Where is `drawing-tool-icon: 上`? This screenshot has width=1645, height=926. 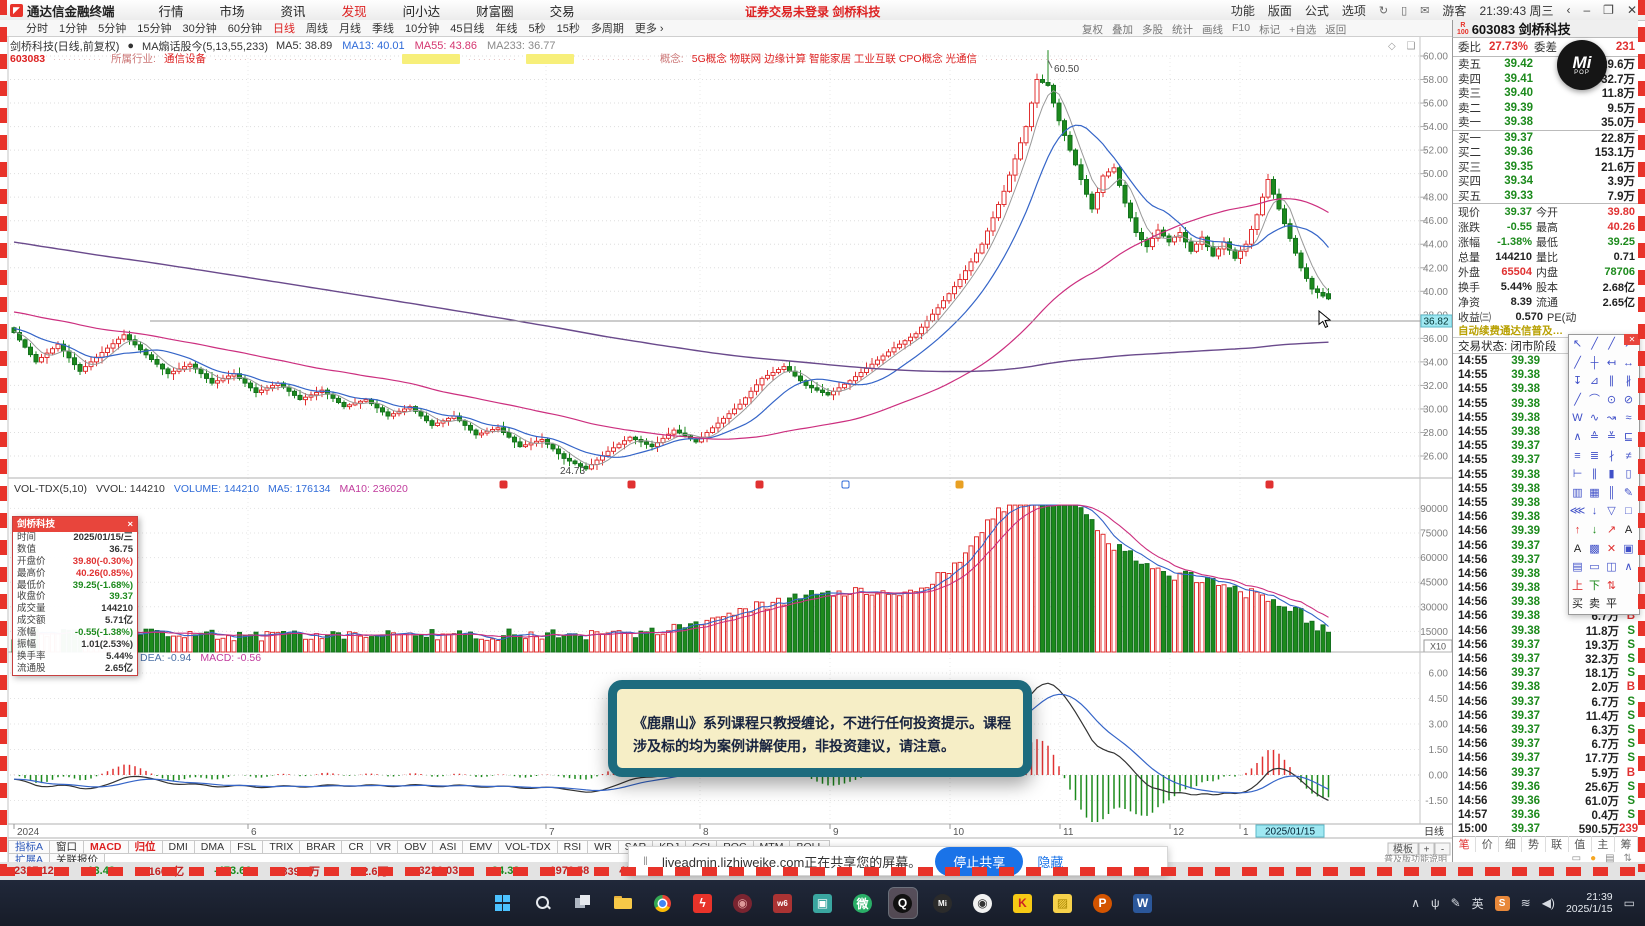 drawing-tool-icon: 上 is located at coordinates (1577, 586).